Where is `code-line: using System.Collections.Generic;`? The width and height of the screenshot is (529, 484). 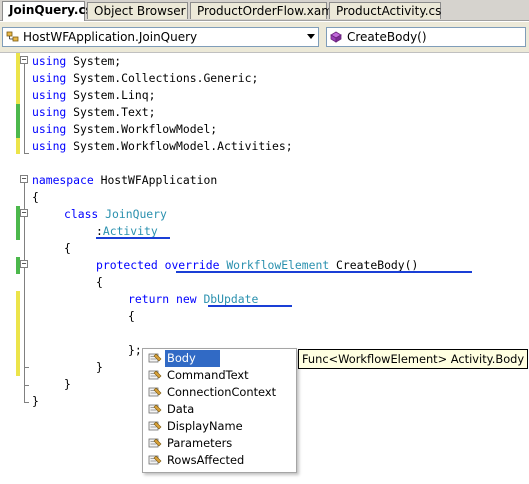
code-line: using System.Collections.Generic; is located at coordinates (145, 78).